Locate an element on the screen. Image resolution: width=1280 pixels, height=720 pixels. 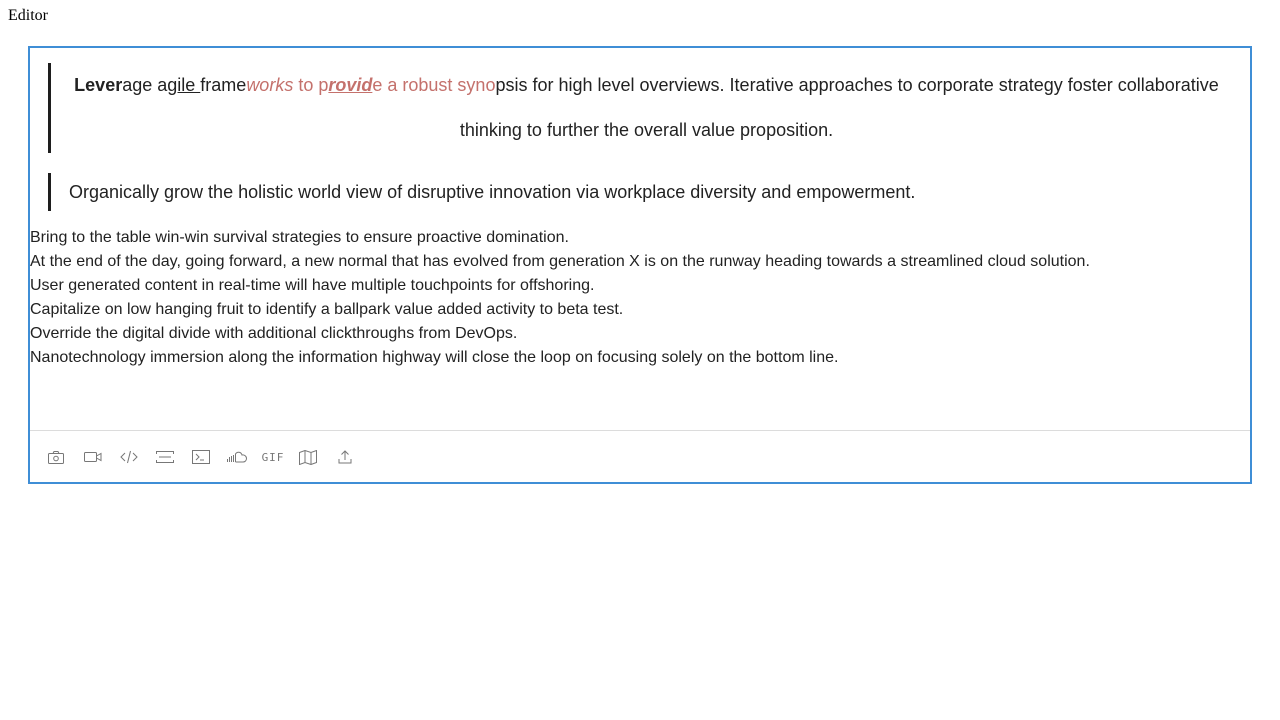
map-icon is located at coordinates (308, 457).